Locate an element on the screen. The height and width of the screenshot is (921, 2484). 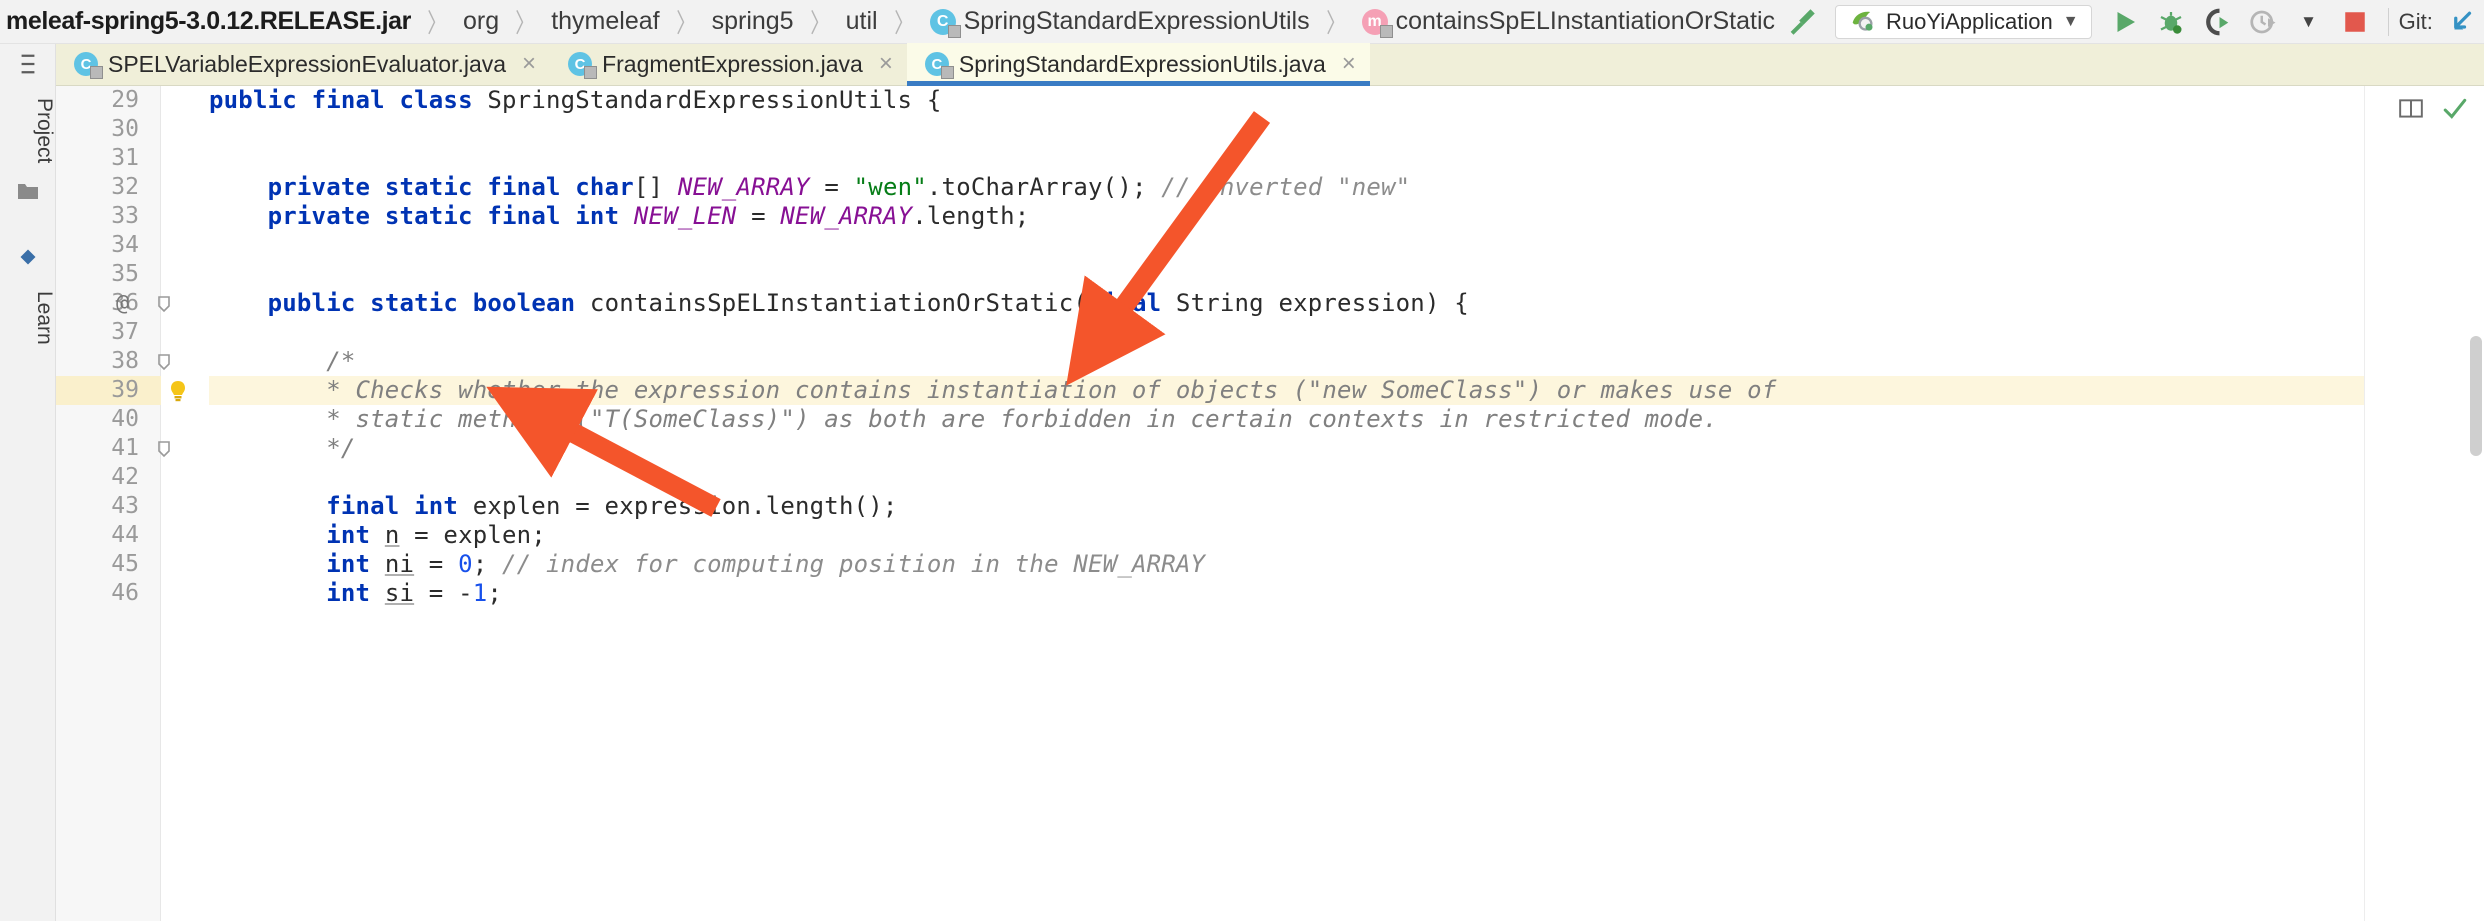
line-number: 45 is located at coordinates (108, 564).